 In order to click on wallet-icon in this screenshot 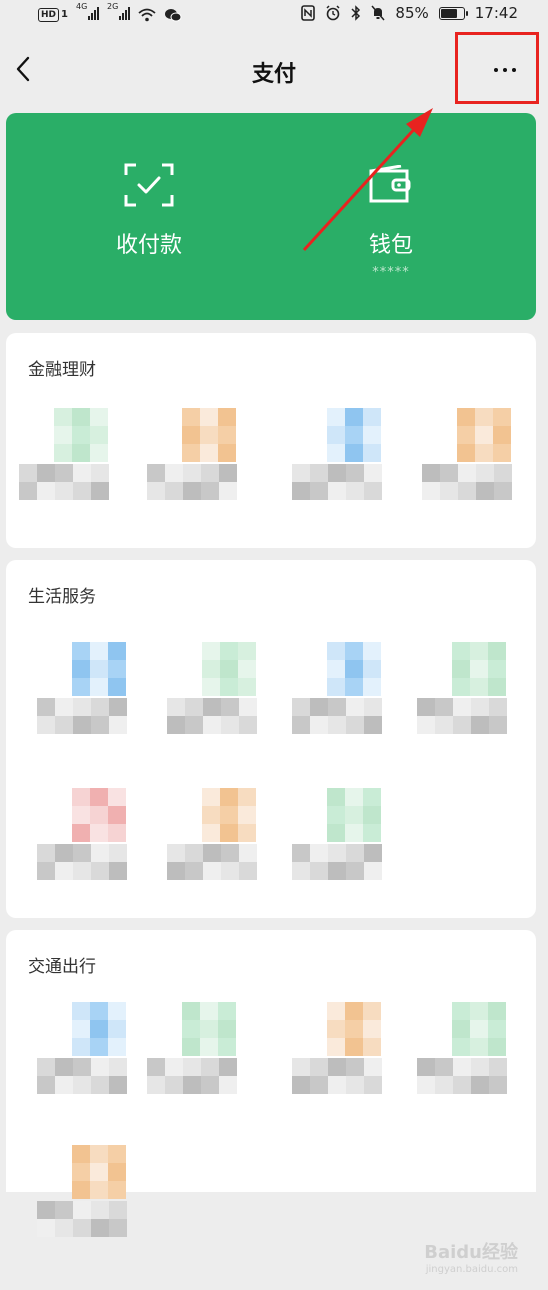, I will do `click(390, 184)`.